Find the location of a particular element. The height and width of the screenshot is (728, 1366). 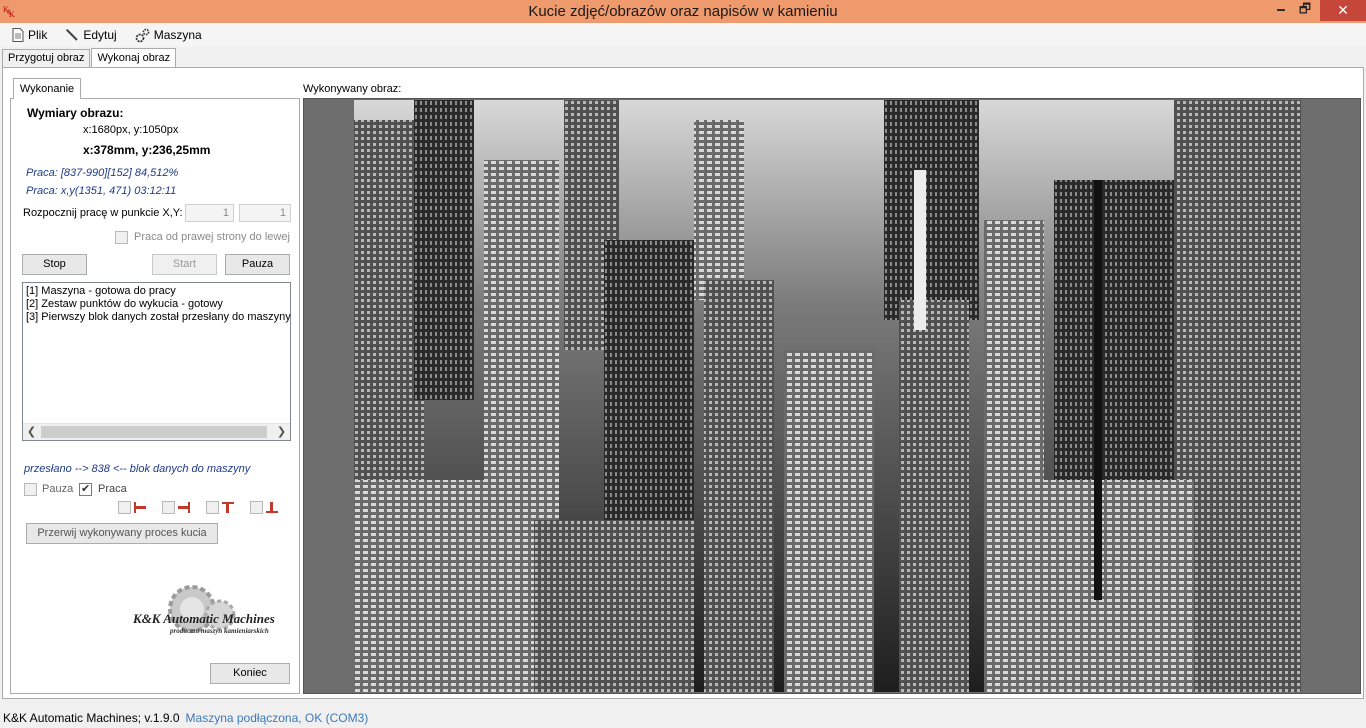

log-line: [2] Zestaw punktów do wykucia - gotowy is located at coordinates (124, 304).